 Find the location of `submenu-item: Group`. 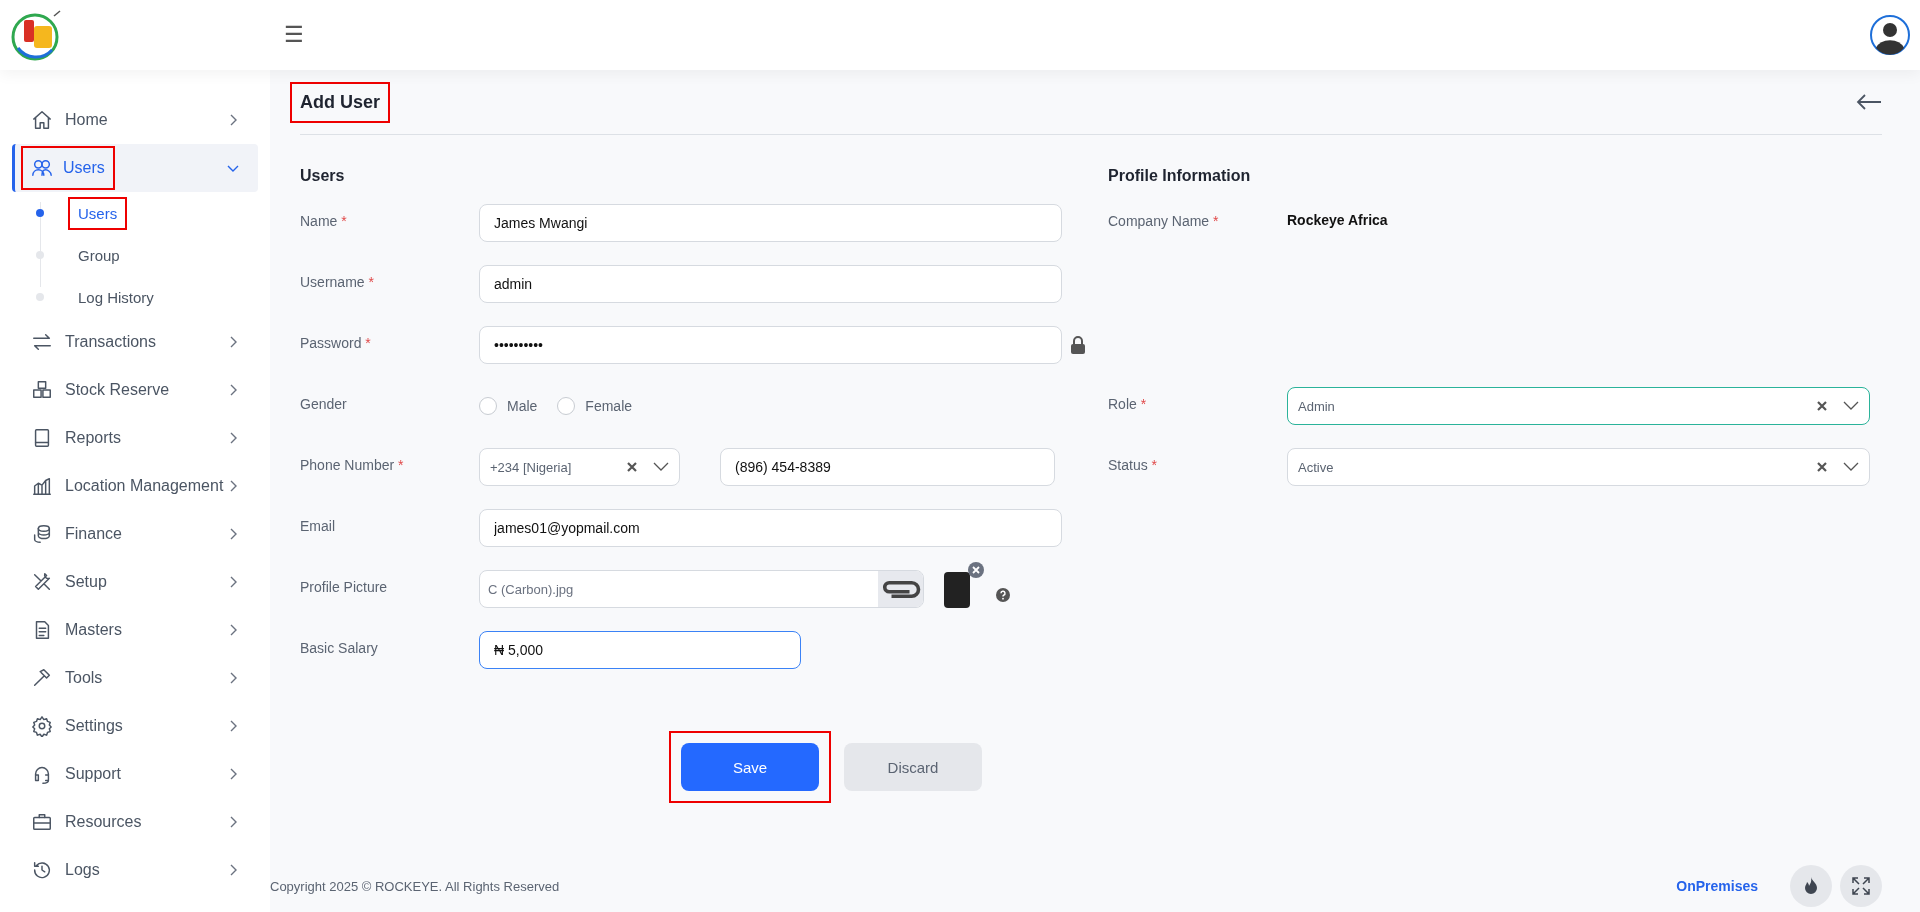

submenu-item: Group is located at coordinates (83, 255).